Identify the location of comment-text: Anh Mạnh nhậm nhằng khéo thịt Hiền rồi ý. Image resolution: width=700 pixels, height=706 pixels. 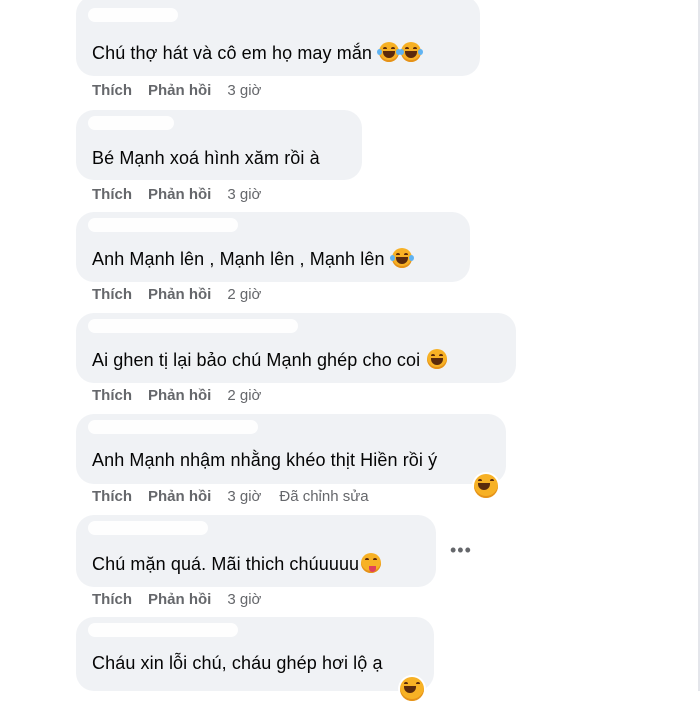
(265, 460).